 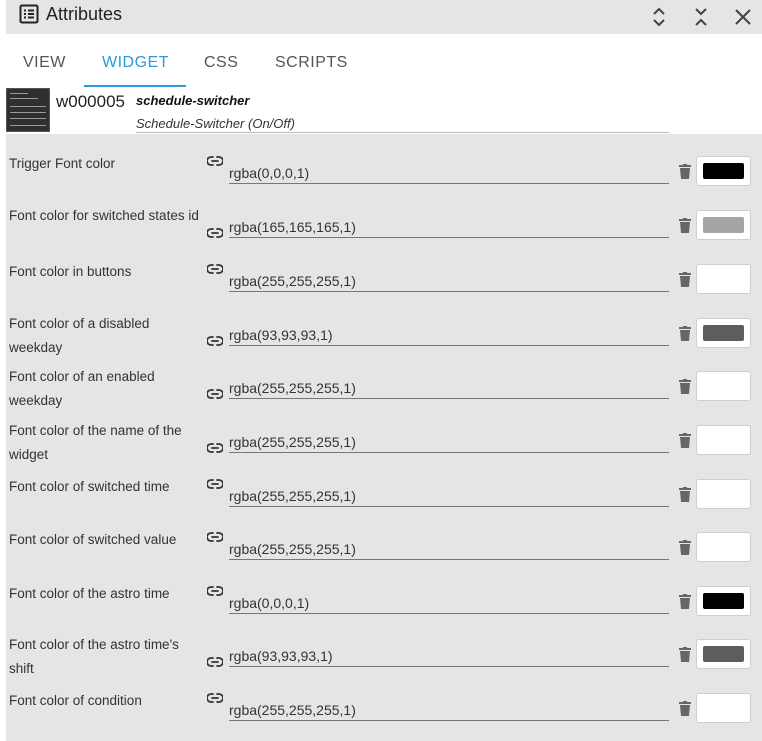 I want to click on tab-bar: VIEW WIDGET CSS SCRIPTS, so click(x=384, y=61).